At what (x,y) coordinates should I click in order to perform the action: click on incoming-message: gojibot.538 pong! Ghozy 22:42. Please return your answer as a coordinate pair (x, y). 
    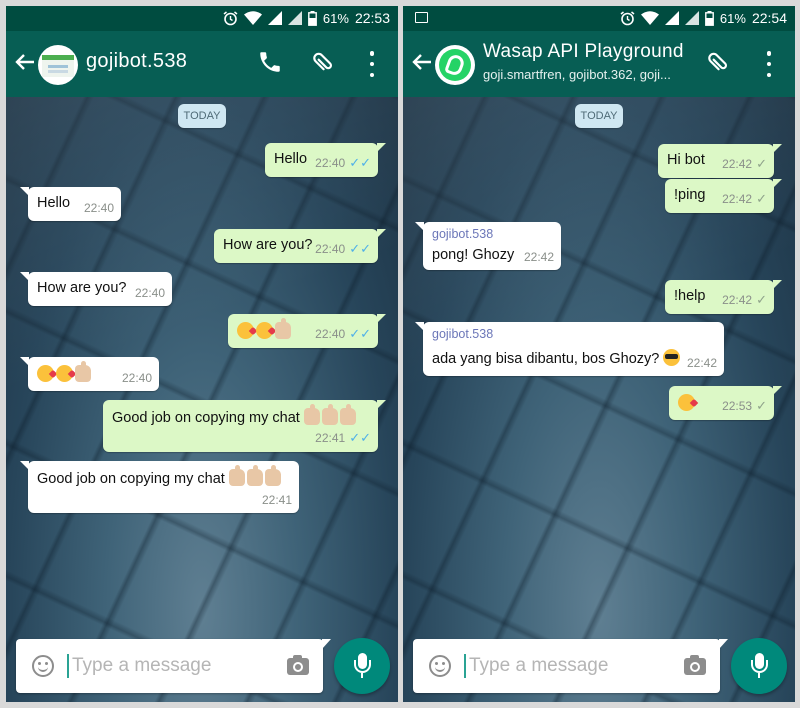
    Looking at the image, I should click on (488, 246).